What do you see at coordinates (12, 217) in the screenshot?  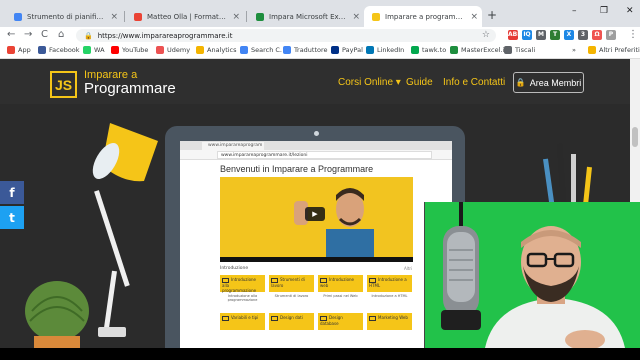 I see `twitter-share-icon: t` at bounding box center [12, 217].